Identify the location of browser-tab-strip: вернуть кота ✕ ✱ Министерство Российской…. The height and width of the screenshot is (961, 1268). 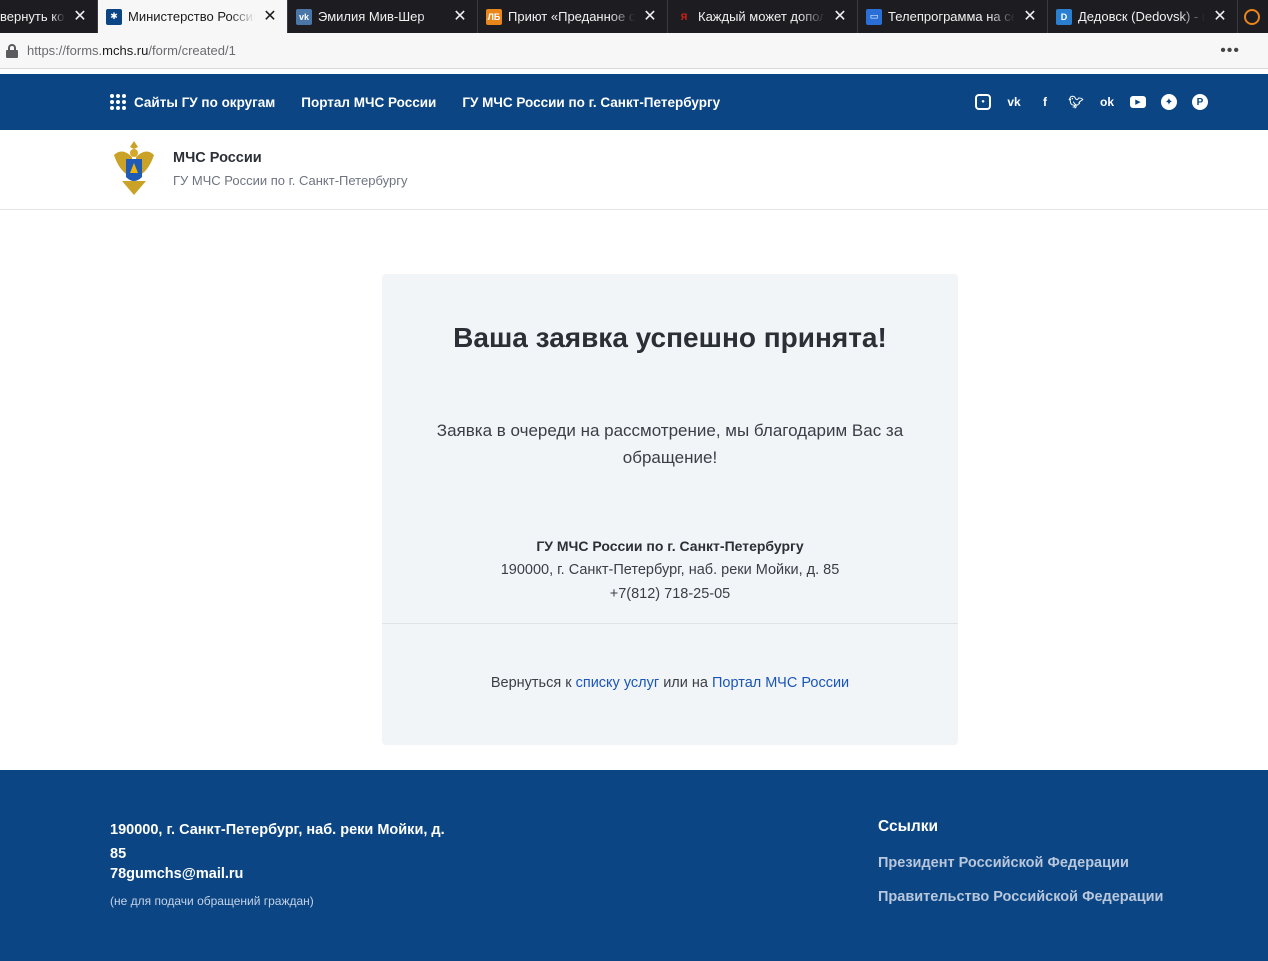
(634, 16).